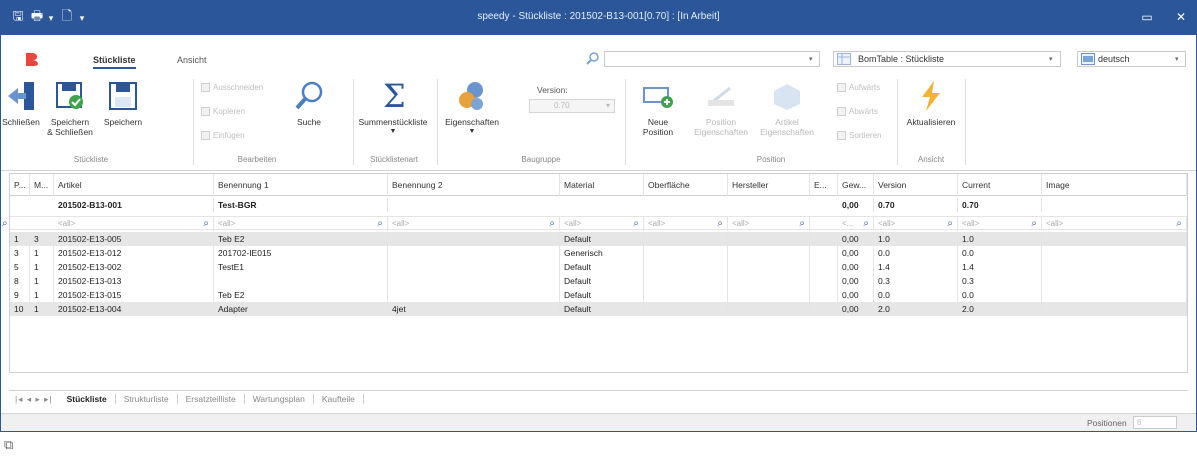 This screenshot has width=1197, height=456. What do you see at coordinates (1000, 295) in the screenshot?
I see `cell-current: 0.0` at bounding box center [1000, 295].